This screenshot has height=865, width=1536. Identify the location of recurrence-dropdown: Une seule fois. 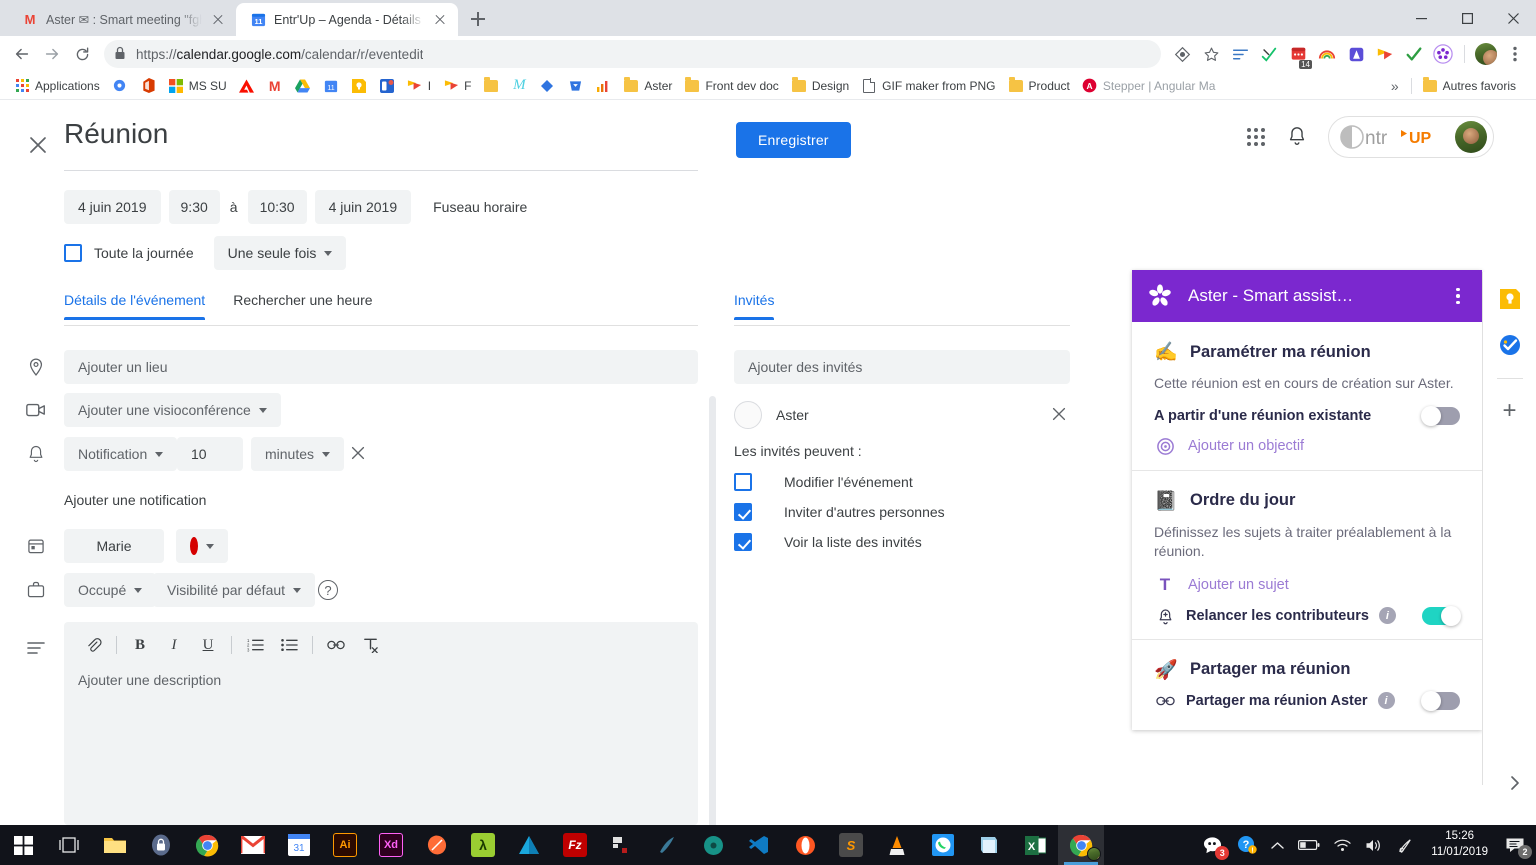
(280, 253).